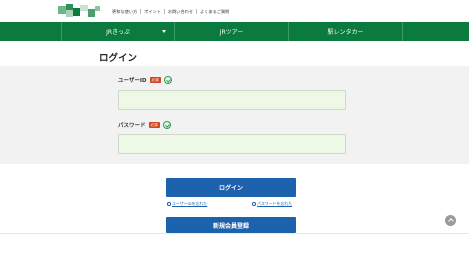 Image resolution: width=469 pixels, height=272 pixels. I want to click on user-id-input, so click(232, 100).